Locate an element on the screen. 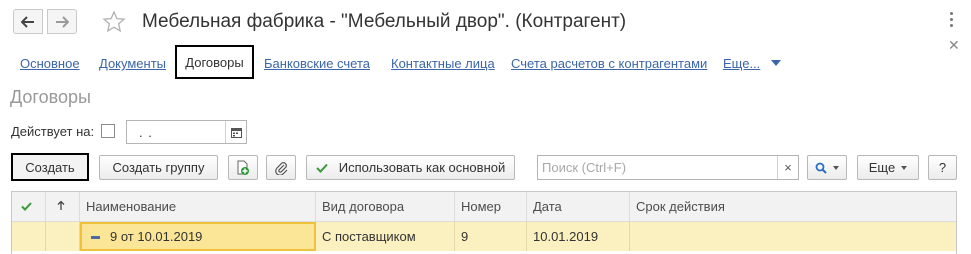 The height and width of the screenshot is (254, 971). add-file-icon is located at coordinates (243, 167).